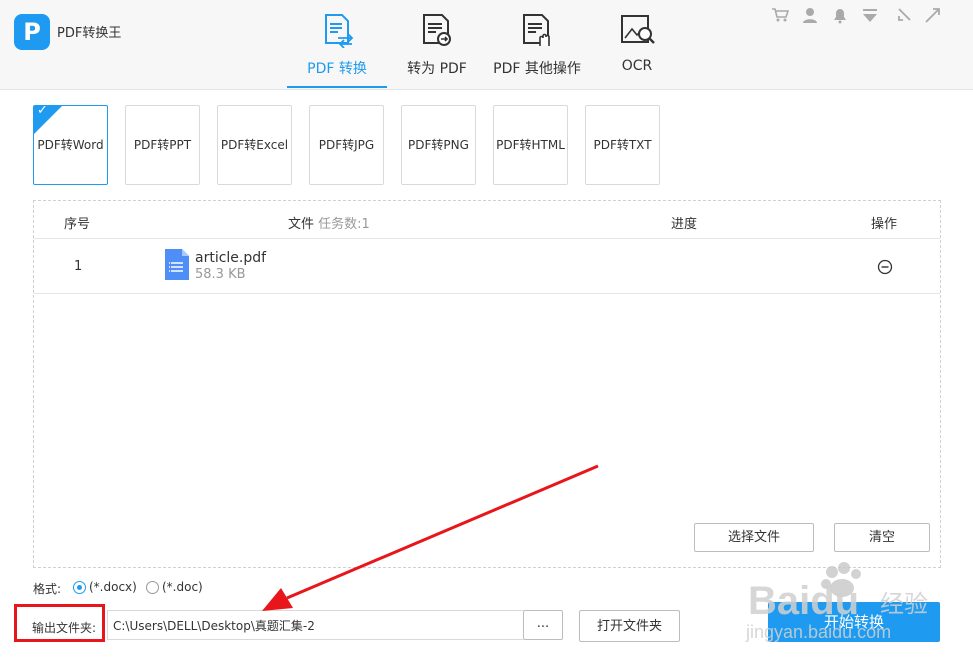 The height and width of the screenshot is (664, 973). What do you see at coordinates (754, 537) in the screenshot?
I see `select-file-button: 选择文件` at bounding box center [754, 537].